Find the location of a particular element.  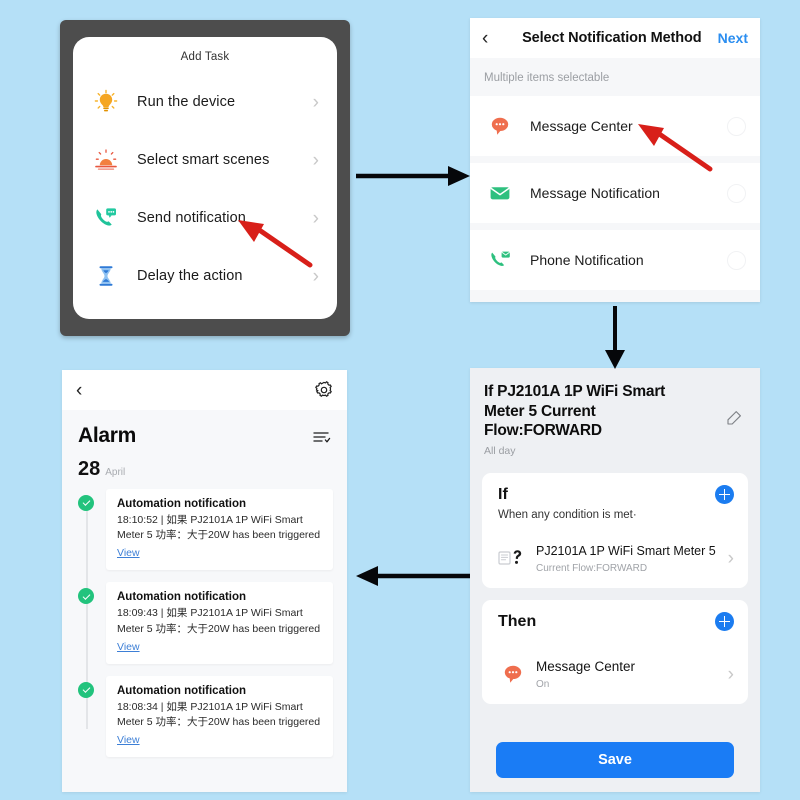

notify-option-label: Phone Notification is located at coordinates (587, 260).